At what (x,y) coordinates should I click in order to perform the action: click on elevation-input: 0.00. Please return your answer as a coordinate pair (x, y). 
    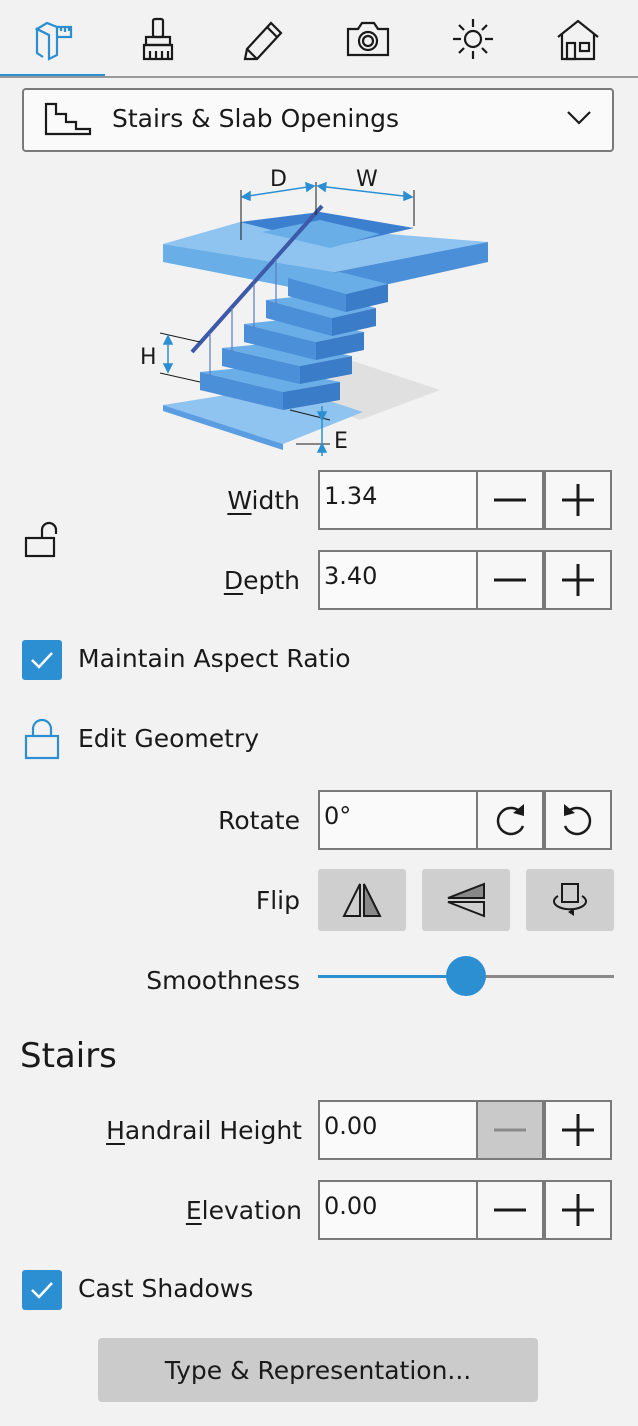
    Looking at the image, I should click on (398, 1210).